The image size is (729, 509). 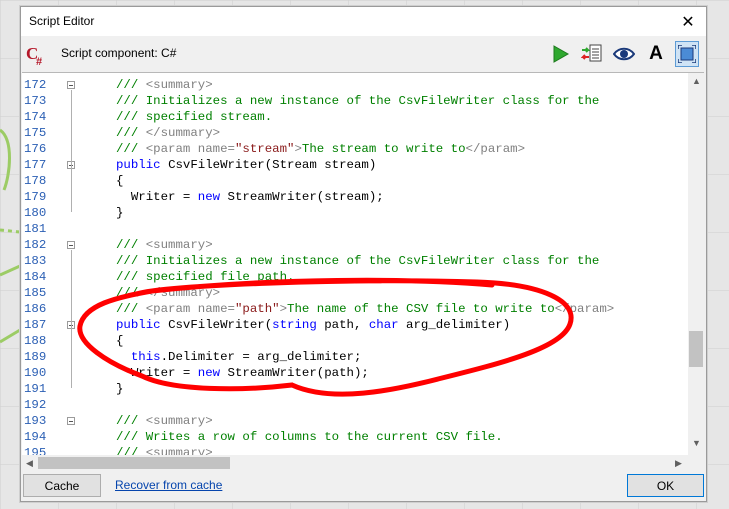 I want to click on code-token: CsvFileWriter(Stream stream), so click(x=272, y=165).